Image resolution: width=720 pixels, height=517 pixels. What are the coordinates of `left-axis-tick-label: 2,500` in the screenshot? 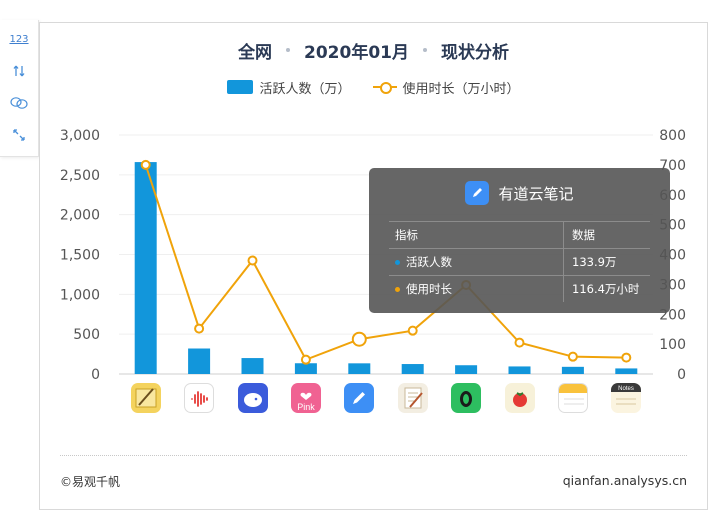 It's located at (80, 176).